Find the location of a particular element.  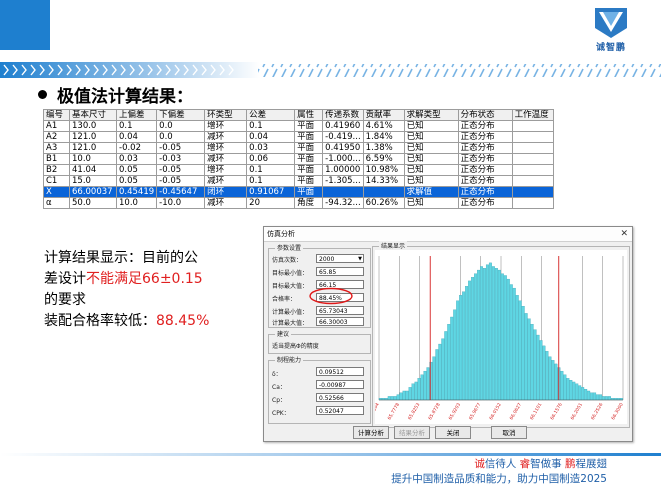

table-cell: A1 is located at coordinates (56, 126).